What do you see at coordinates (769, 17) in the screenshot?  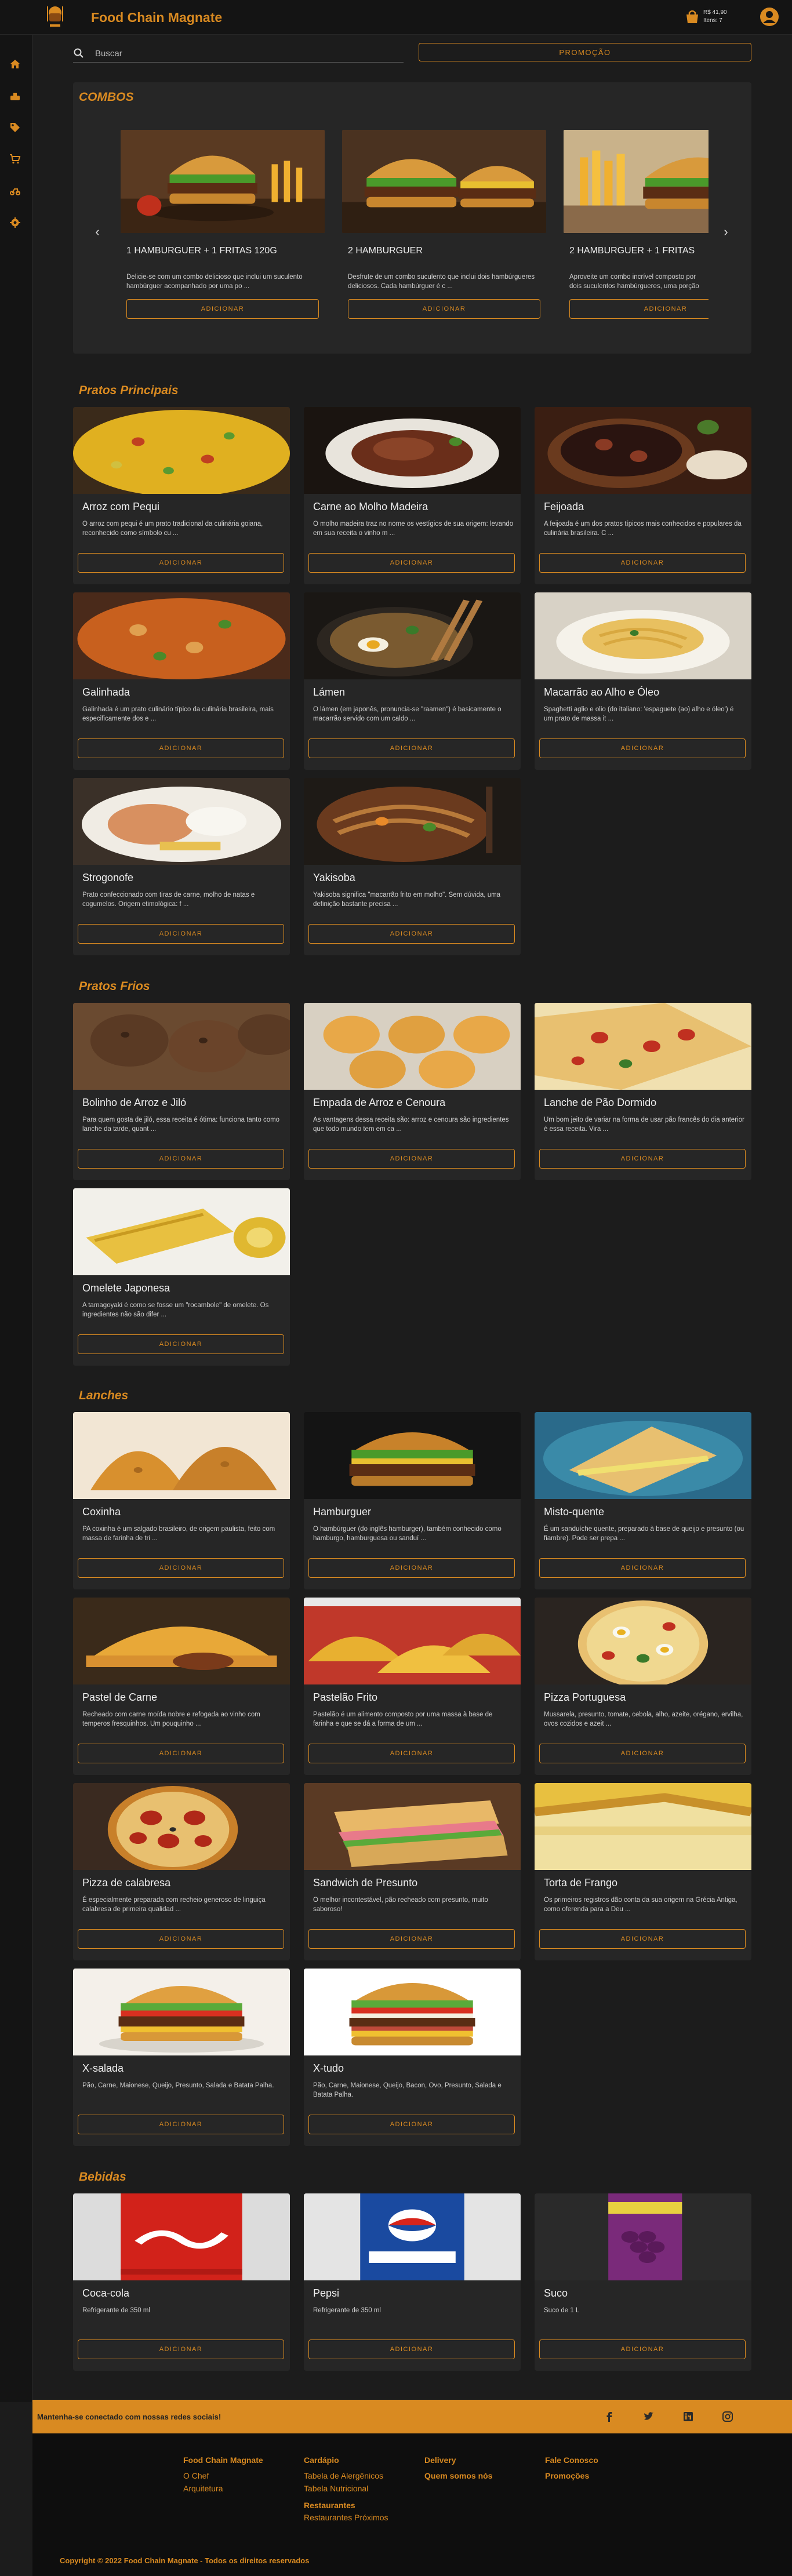 I see `user-account-icon` at bounding box center [769, 17].